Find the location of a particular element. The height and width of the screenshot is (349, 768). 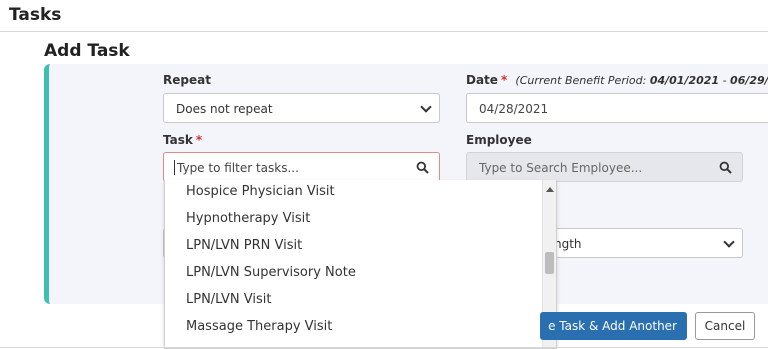

date-input-value: 04/28/2021 is located at coordinates (514, 109).